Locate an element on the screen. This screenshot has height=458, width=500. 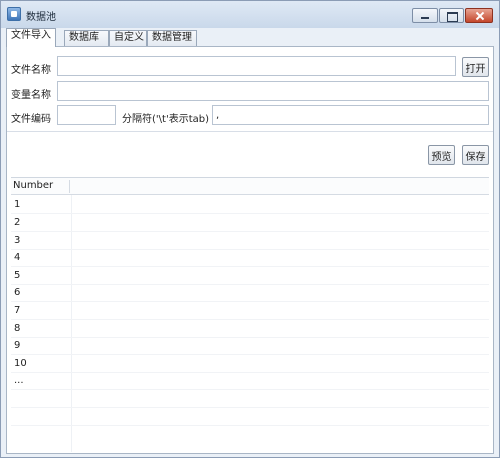
maximize-icon is located at coordinates (451, 15).